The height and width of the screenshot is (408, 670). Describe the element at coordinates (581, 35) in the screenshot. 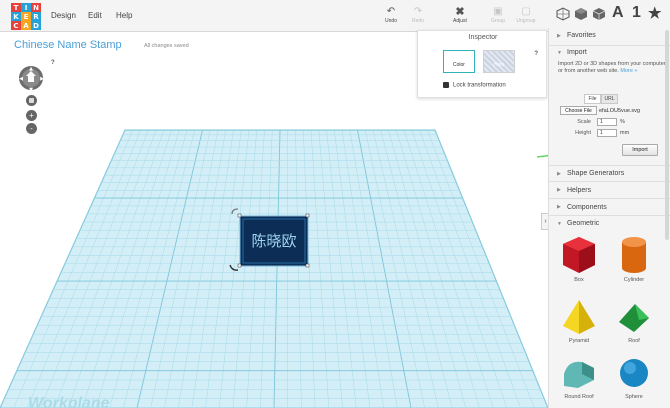

I see `favorites-label: Favorites` at that location.